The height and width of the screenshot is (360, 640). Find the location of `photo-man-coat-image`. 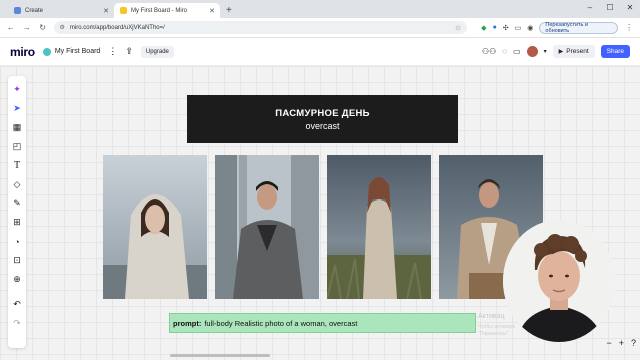

photo-man-coat-image is located at coordinates (267, 227).